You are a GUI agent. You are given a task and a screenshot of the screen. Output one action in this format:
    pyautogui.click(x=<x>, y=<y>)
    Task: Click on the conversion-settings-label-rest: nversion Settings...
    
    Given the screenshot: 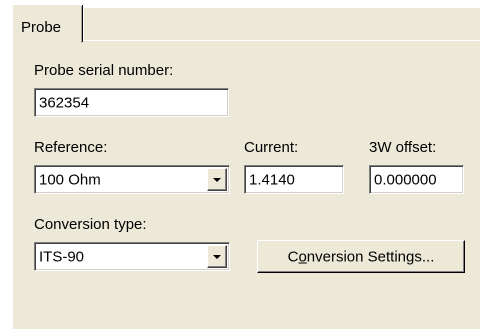 What is the action you would take?
    pyautogui.click(x=370, y=256)
    